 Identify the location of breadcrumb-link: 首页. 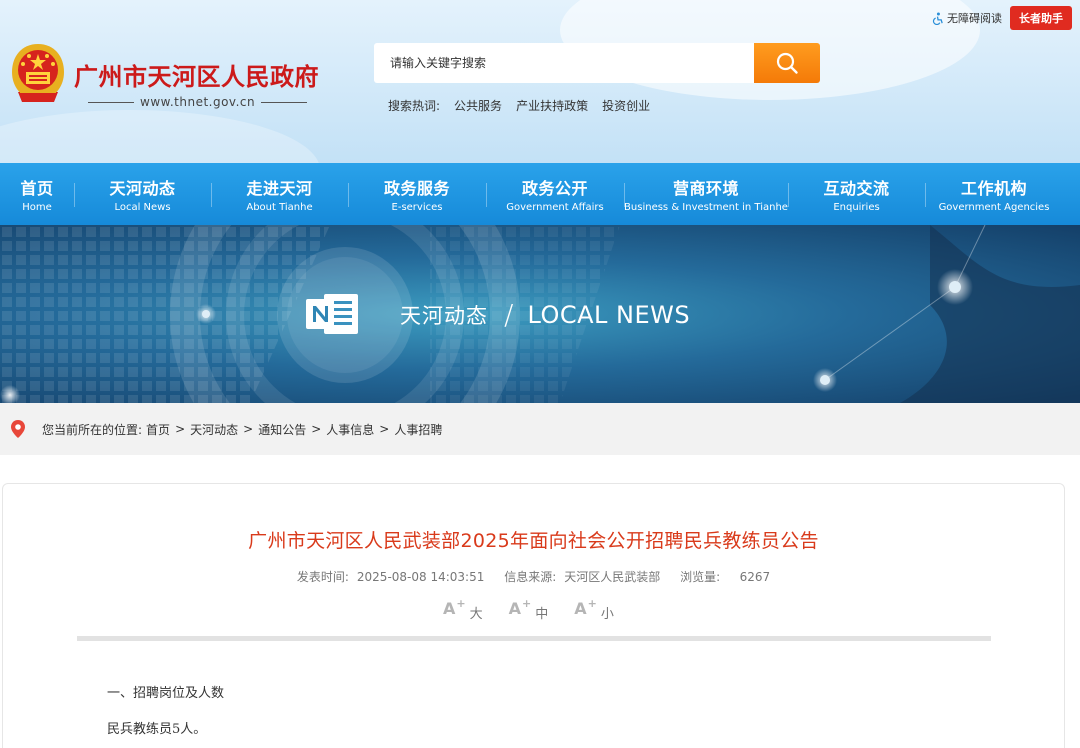
(158, 429).